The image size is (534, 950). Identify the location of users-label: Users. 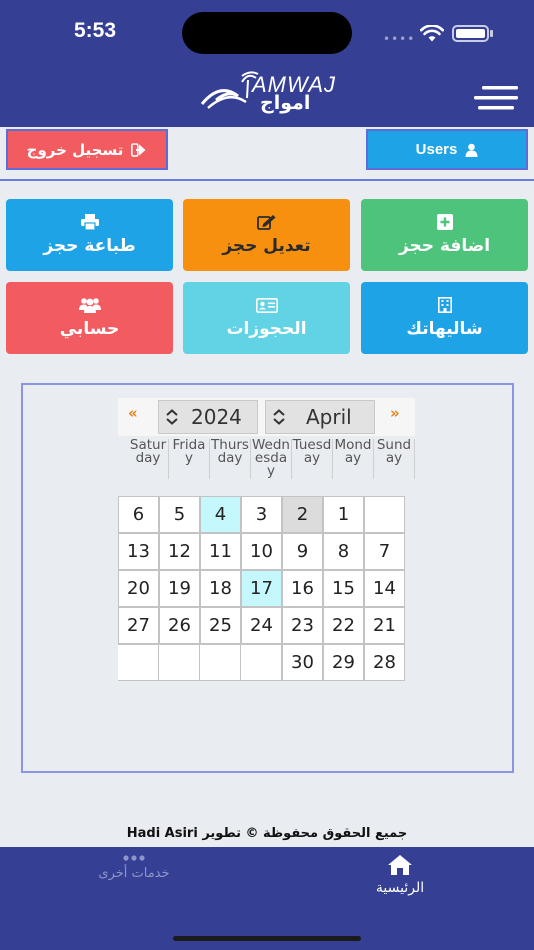
(436, 149).